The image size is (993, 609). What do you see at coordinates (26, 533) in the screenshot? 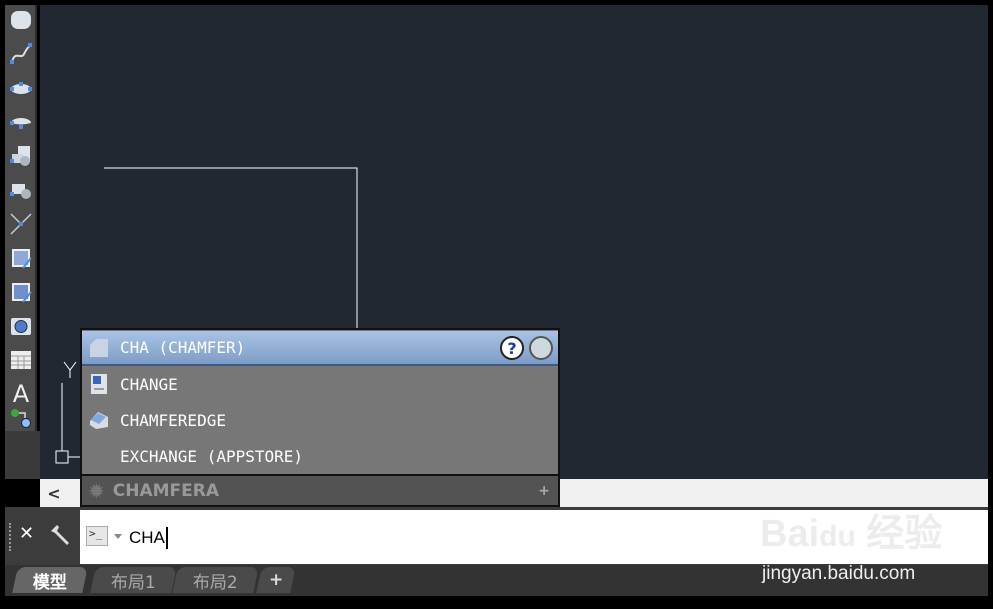
I see `close-command-button: ✕` at bounding box center [26, 533].